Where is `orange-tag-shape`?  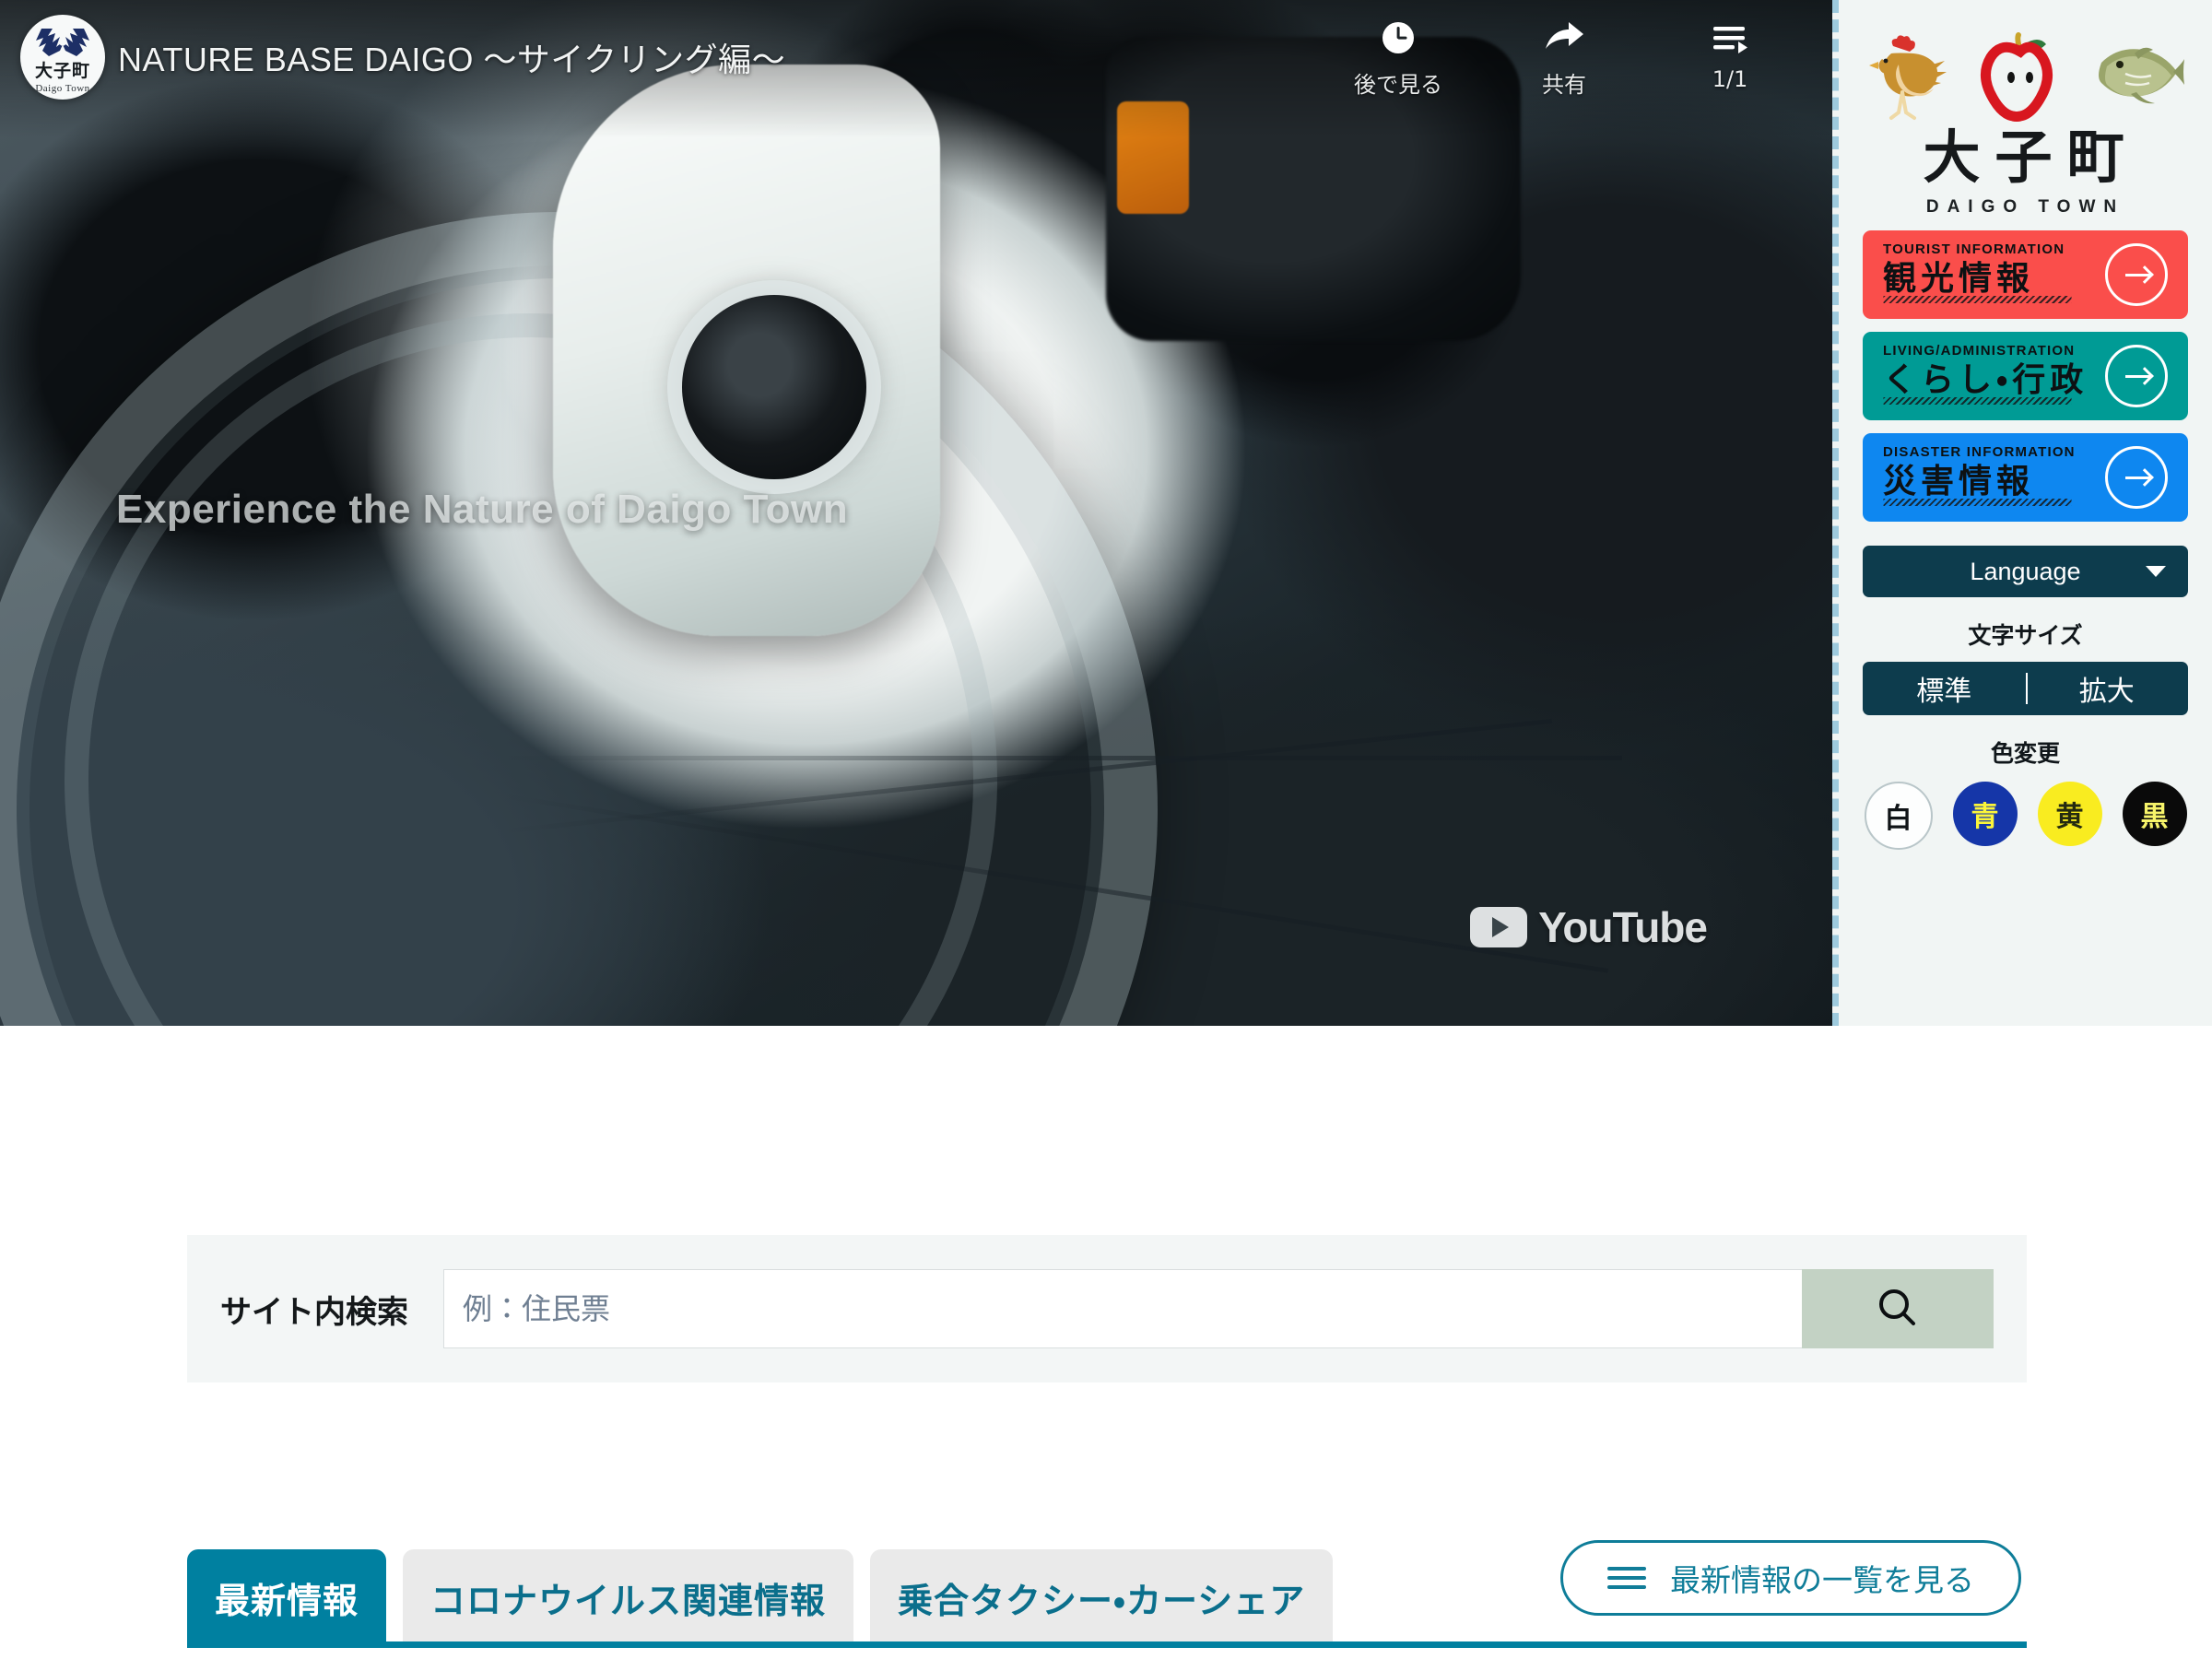
orange-tag-shape is located at coordinates (1153, 157).